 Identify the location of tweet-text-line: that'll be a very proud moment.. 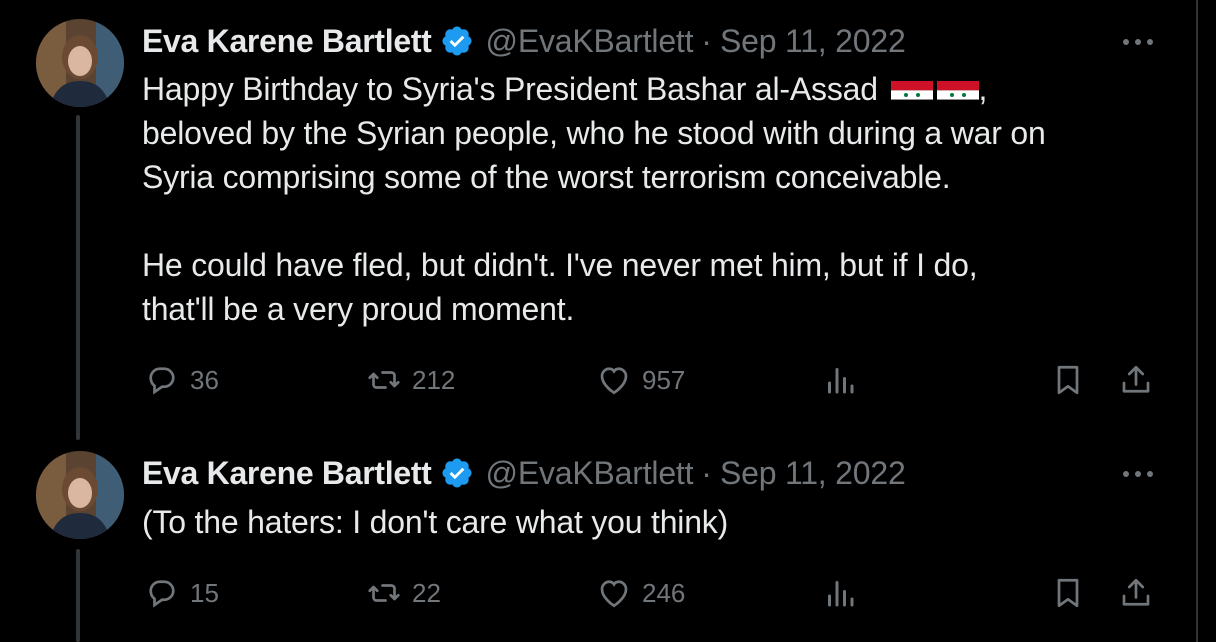
(358, 309).